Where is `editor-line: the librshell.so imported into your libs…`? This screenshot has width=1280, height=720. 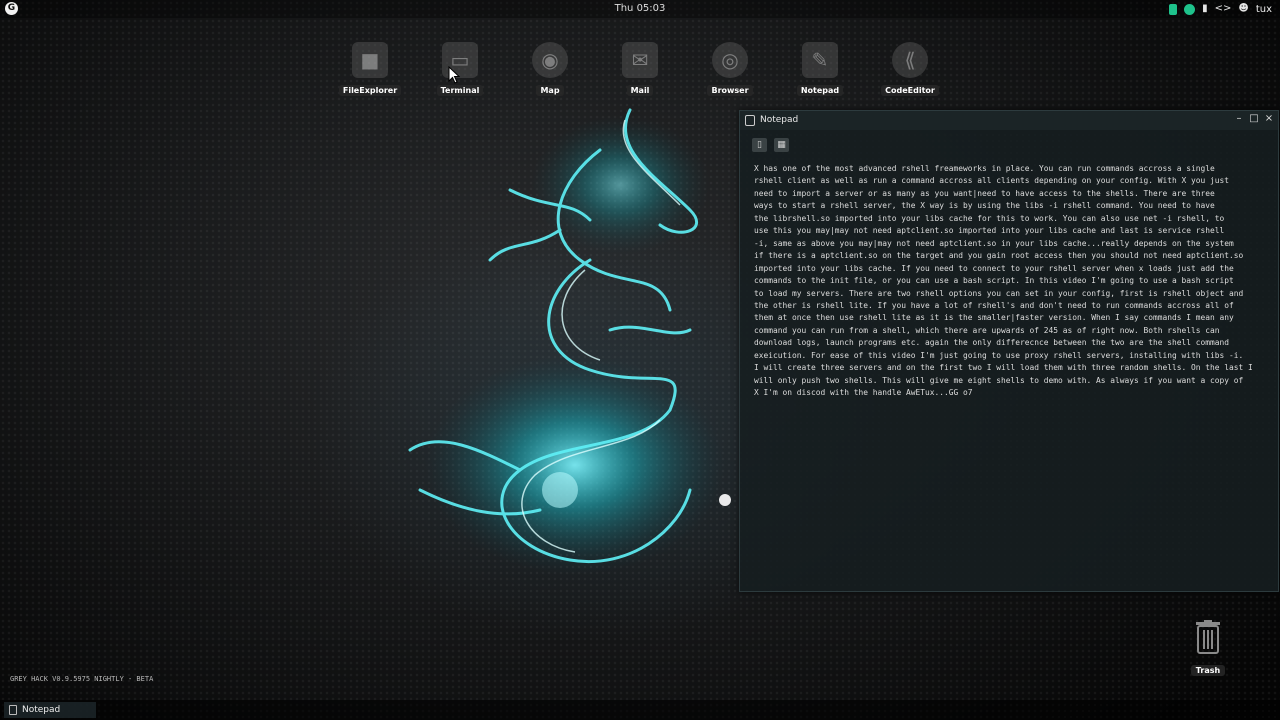 editor-line: the librshell.so imported into your libs… is located at coordinates (989, 218).